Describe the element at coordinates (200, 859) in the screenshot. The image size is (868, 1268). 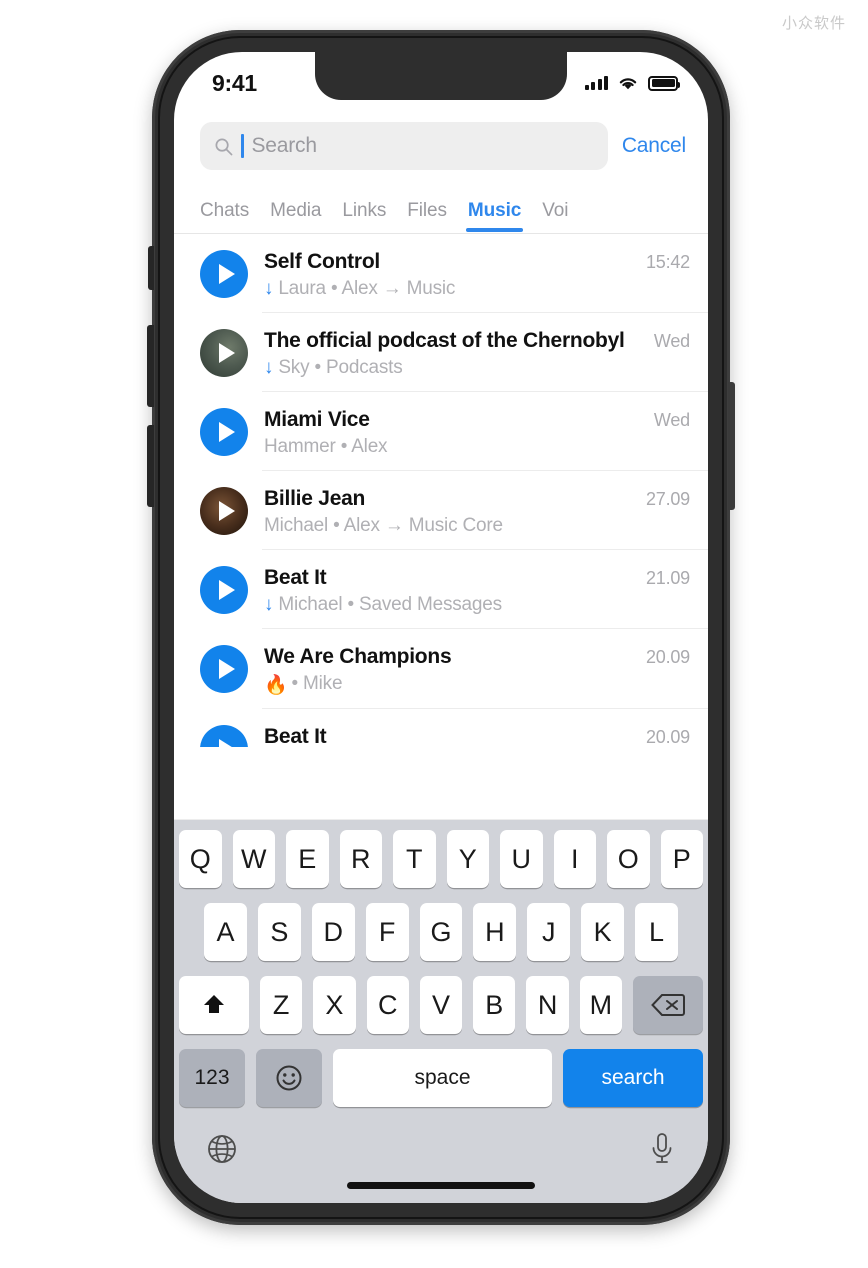
I see `key-q: Q` at that location.